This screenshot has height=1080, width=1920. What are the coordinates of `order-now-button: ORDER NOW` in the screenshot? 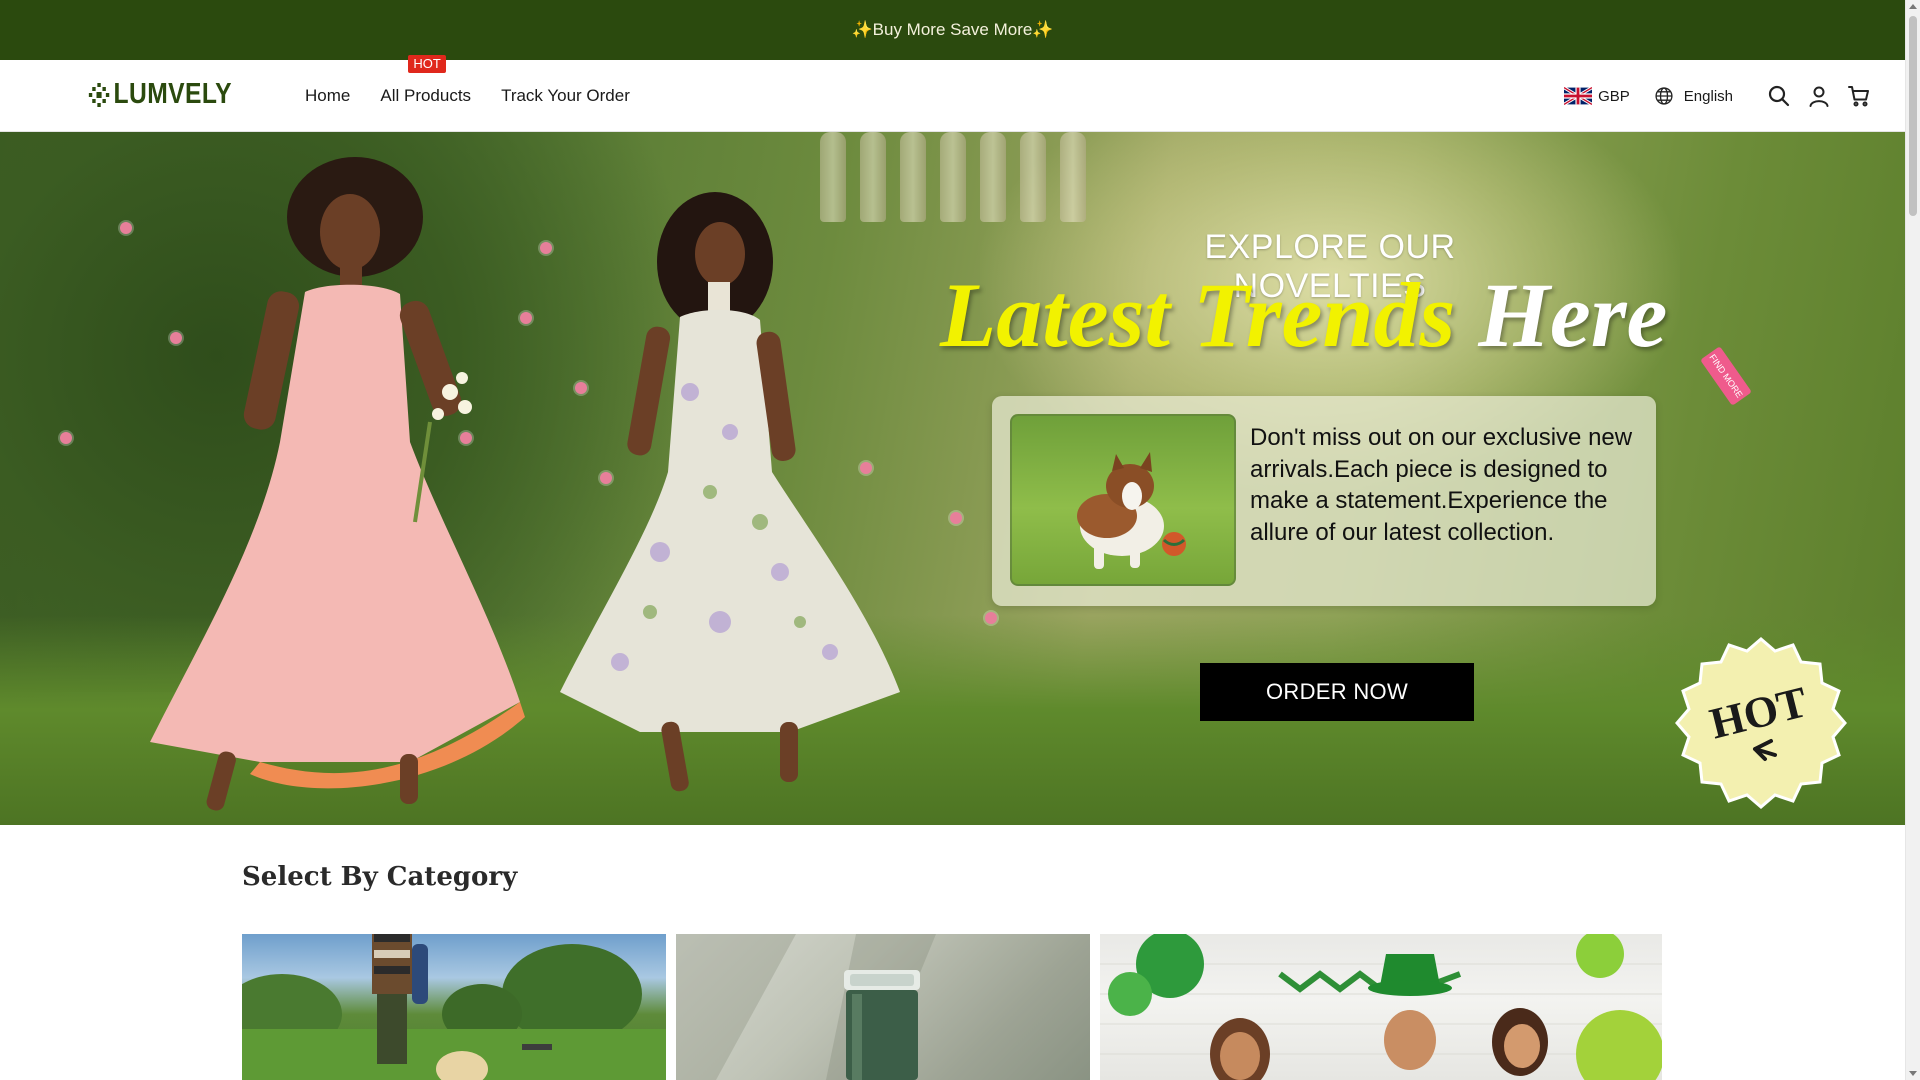 It's located at (1337, 692).